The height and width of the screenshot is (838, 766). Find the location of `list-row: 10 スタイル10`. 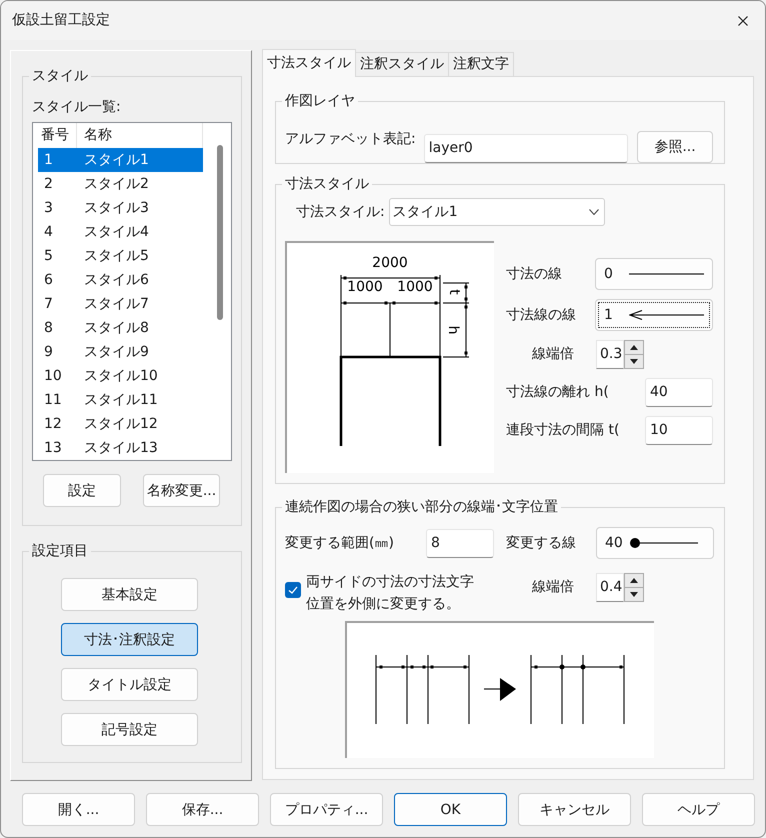

list-row: 10 スタイル10 is located at coordinates (120, 376).